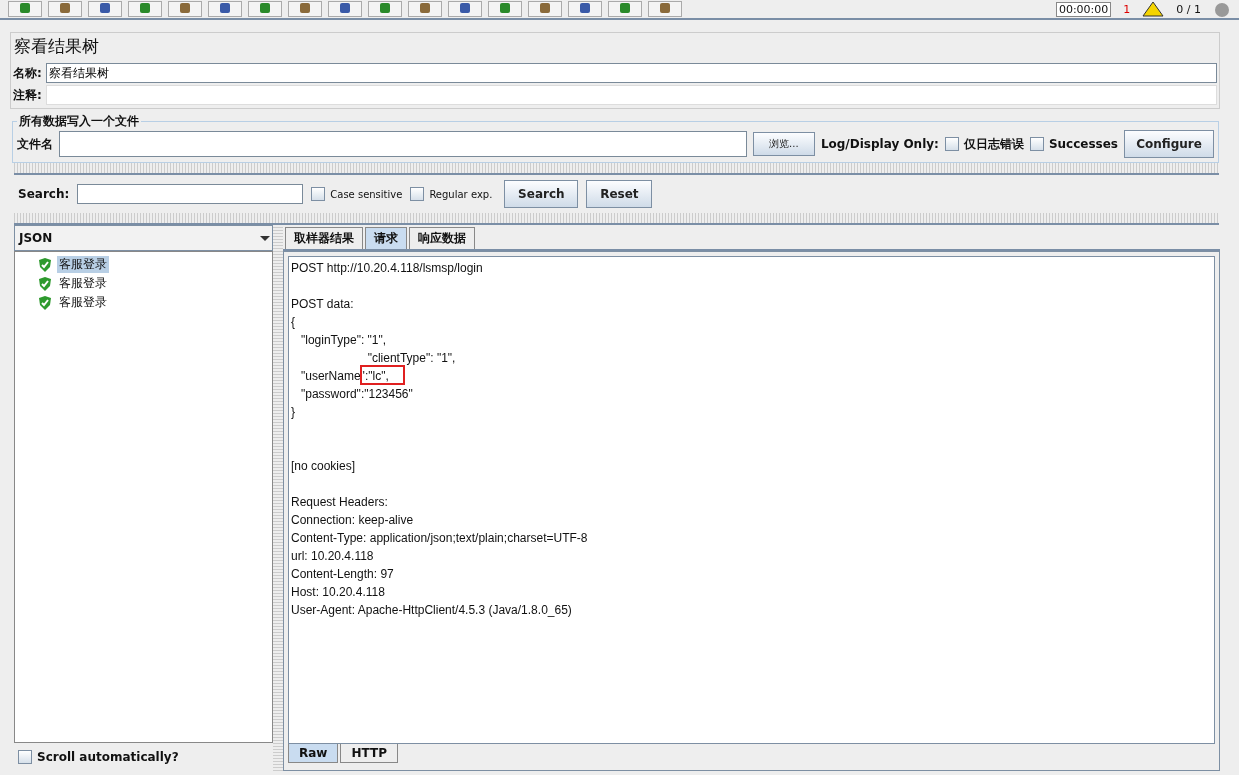 The image size is (1239, 775). I want to click on reset-button: Reset, so click(619, 194).